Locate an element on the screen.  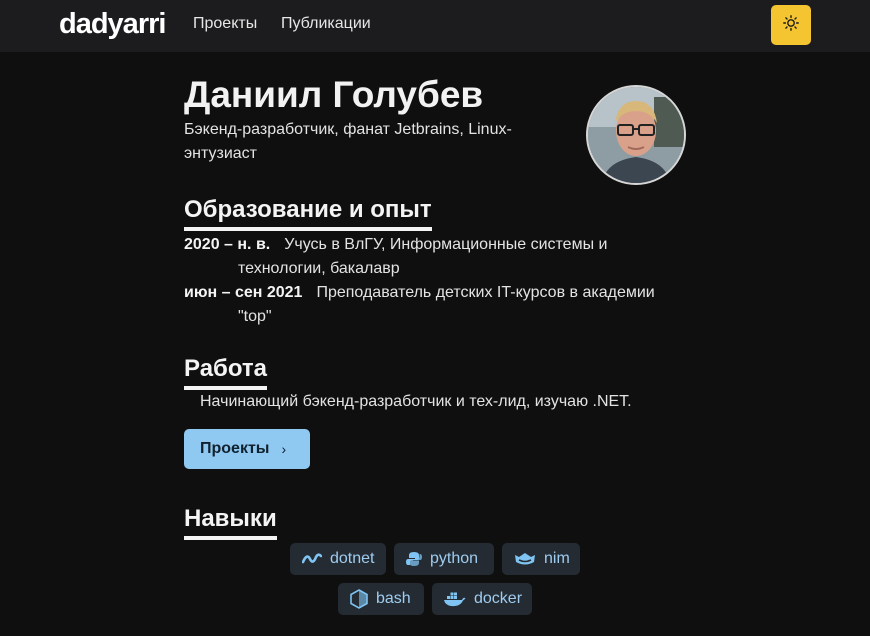
docker-icon is located at coordinates (455, 599).